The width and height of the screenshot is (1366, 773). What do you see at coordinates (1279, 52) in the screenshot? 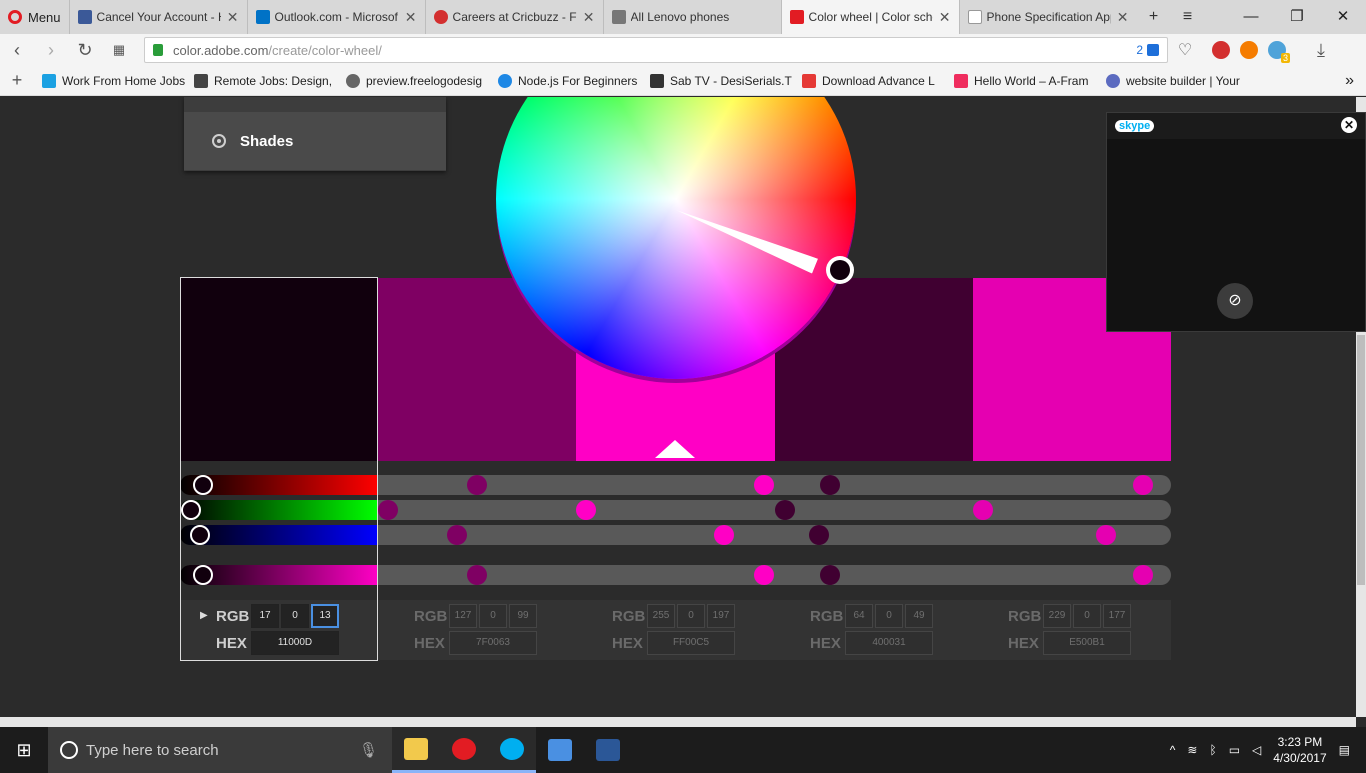
I see `ghost-extension-icon: 3` at bounding box center [1279, 52].